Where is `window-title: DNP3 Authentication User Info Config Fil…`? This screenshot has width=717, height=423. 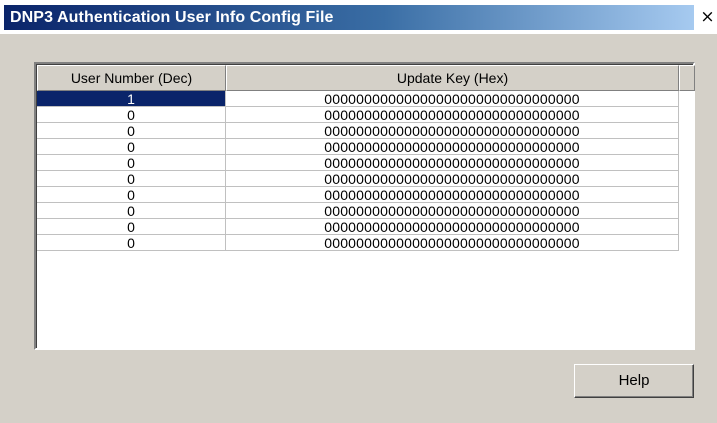
window-title: DNP3 Authentication User Info Config Fil… is located at coordinates (172, 17).